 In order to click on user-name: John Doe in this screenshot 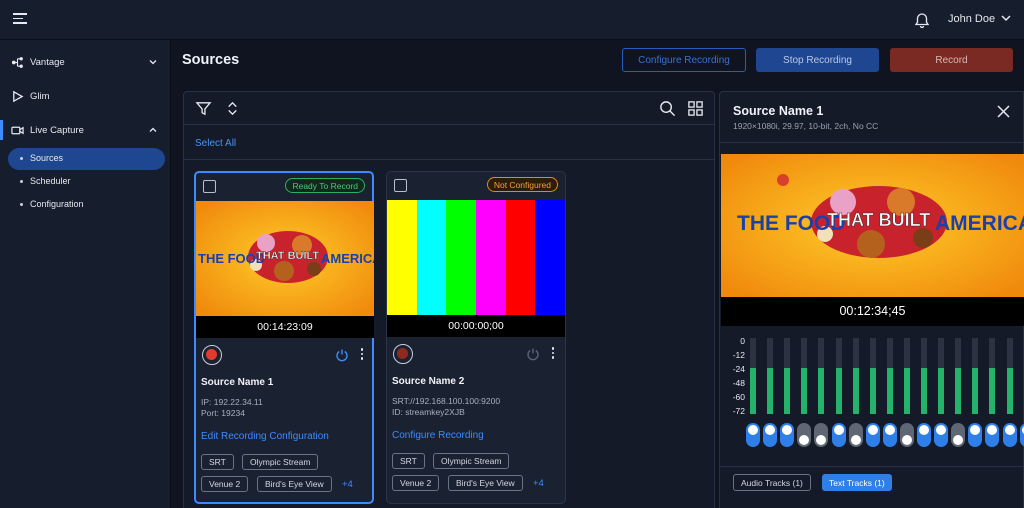, I will do `click(971, 19)`.